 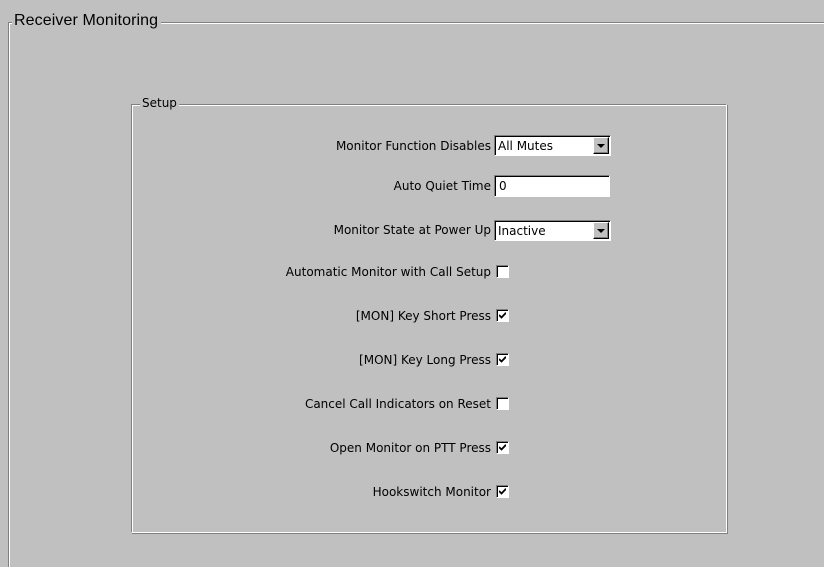 What do you see at coordinates (423, 316) in the screenshot?
I see `mon-key-short-press-label: [MON] Key Short Press` at bounding box center [423, 316].